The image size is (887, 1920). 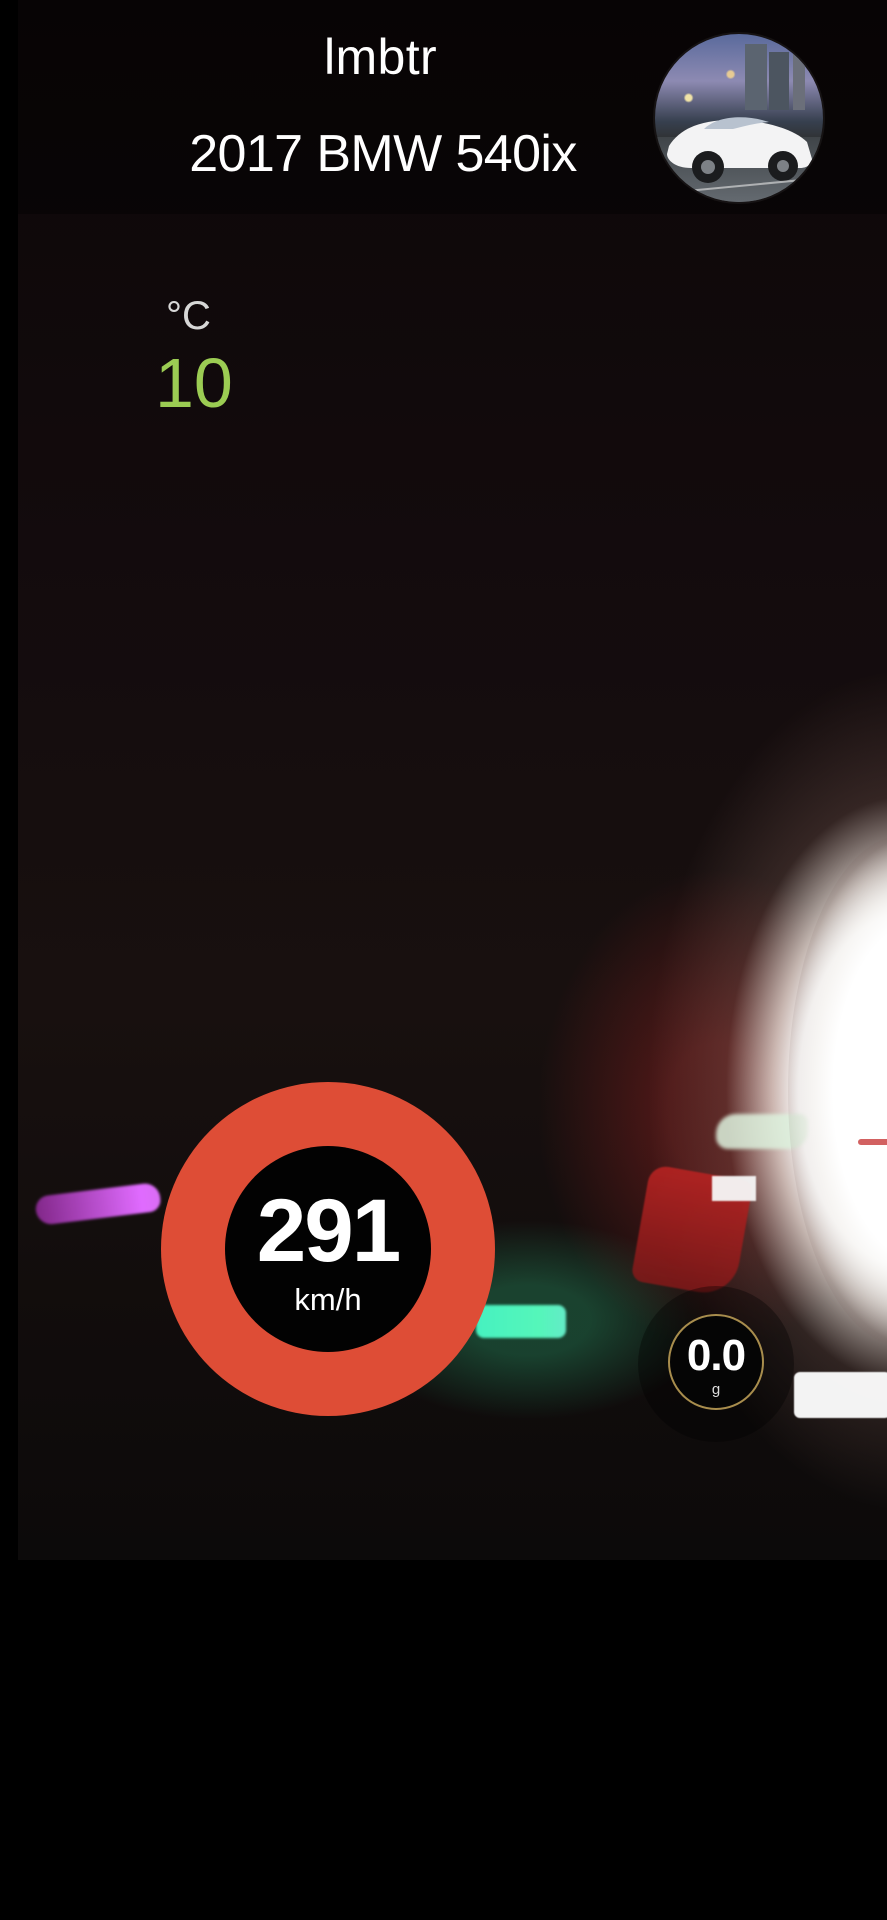 I want to click on g-force-gauge: 0.0 g, so click(x=716, y=1364).